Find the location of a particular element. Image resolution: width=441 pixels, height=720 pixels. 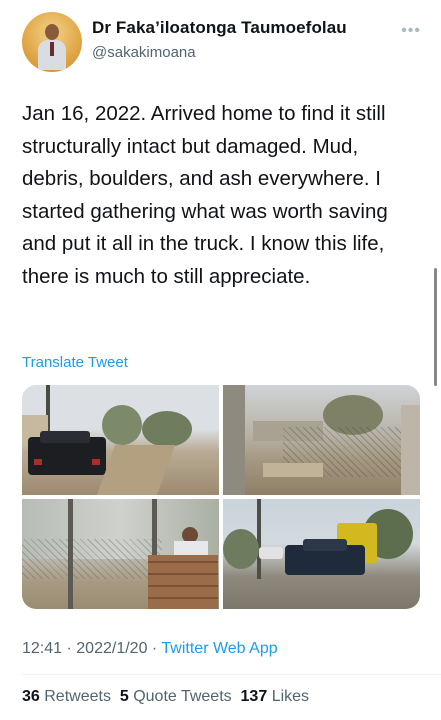

likes-count: 137 is located at coordinates (254, 696).